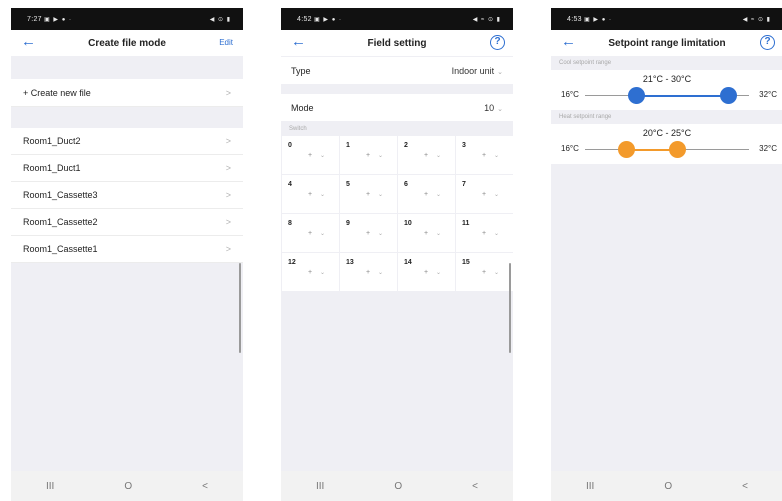 This screenshot has width=782, height=501. I want to click on mode-select: 10 ⌄, so click(493, 108).